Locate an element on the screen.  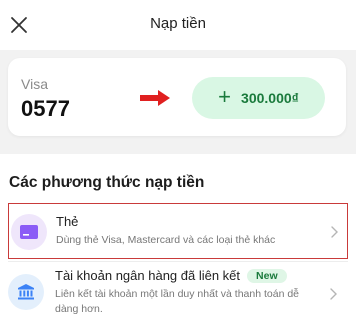
bank-icon is located at coordinates (26, 292).